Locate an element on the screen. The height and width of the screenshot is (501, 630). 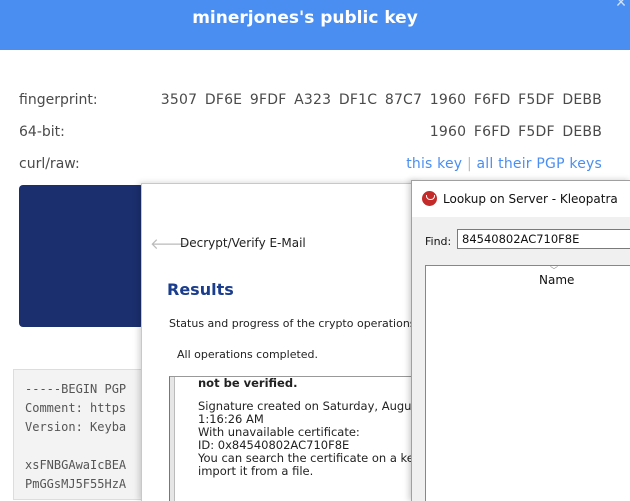
kleopatra-app-icon is located at coordinates (429, 198).